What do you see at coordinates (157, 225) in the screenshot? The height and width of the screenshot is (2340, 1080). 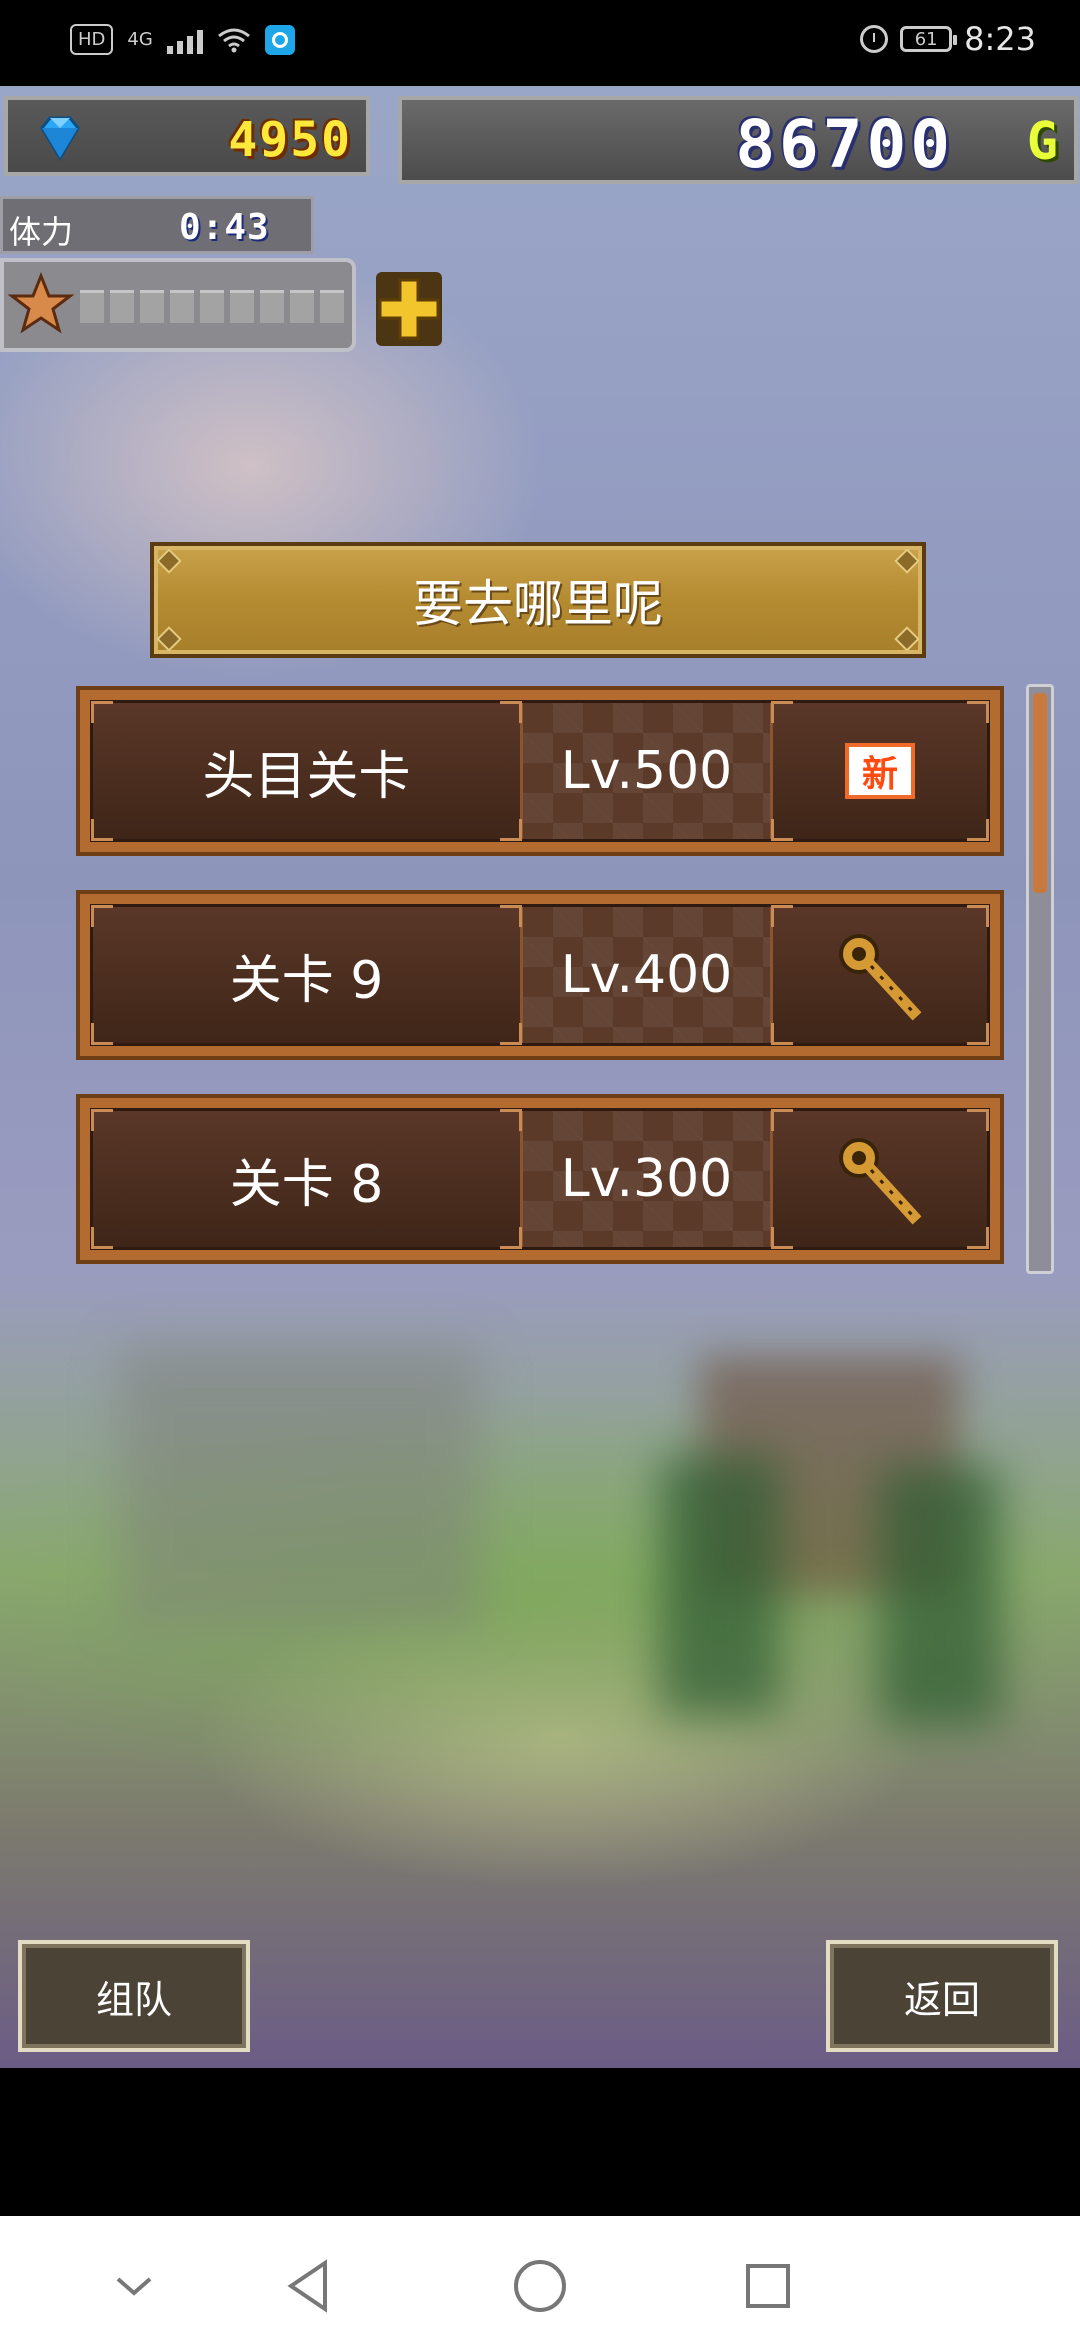 I see `stamina-panel: 体力 0:43` at bounding box center [157, 225].